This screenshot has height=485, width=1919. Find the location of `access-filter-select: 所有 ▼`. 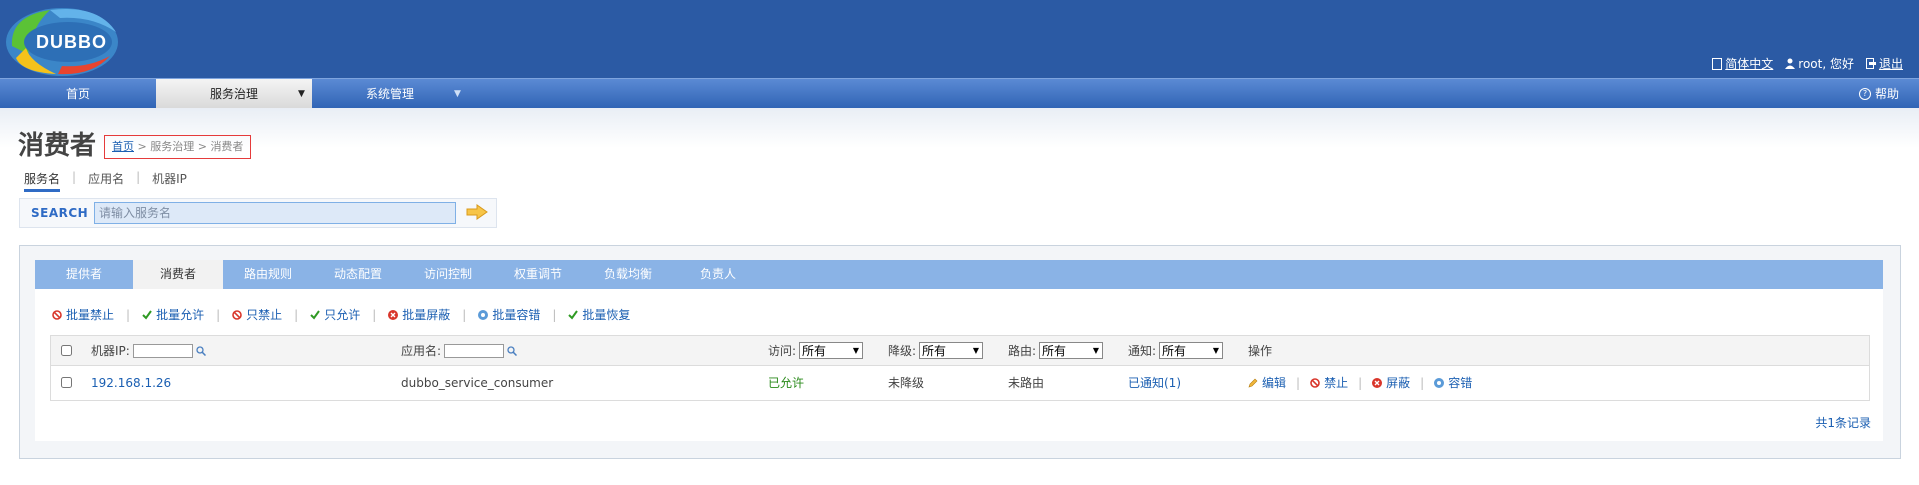

access-filter-select: 所有 ▼ is located at coordinates (831, 350).